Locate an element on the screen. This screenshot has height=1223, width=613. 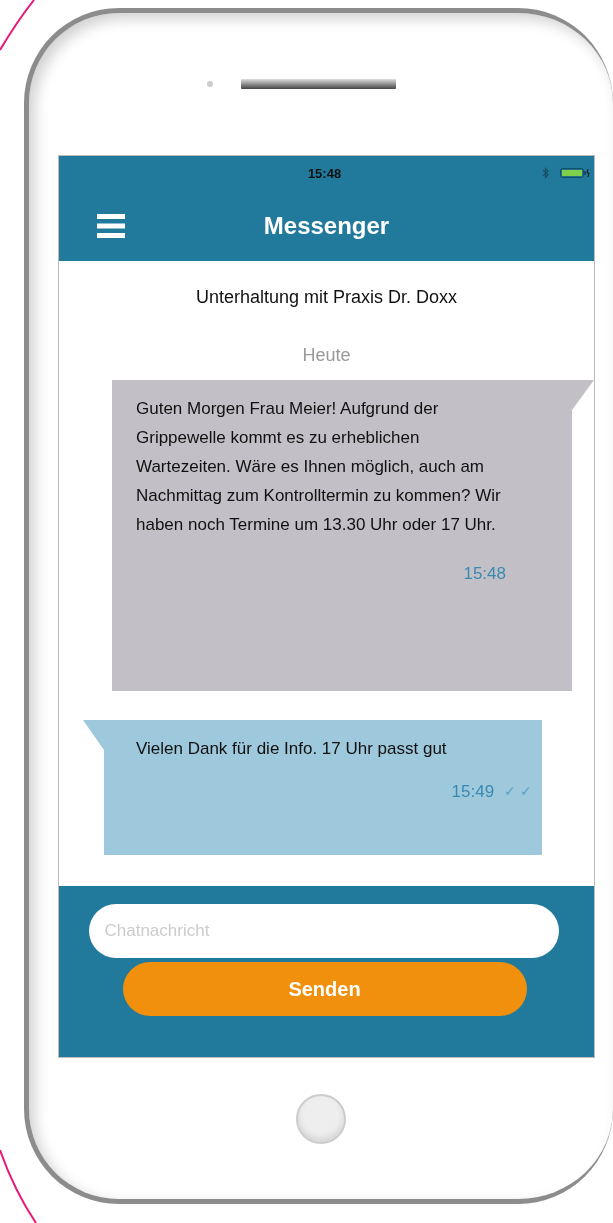
message-text: Vielen Dank für die Info. 17 Uhr passt gut is located at coordinates (292, 749).